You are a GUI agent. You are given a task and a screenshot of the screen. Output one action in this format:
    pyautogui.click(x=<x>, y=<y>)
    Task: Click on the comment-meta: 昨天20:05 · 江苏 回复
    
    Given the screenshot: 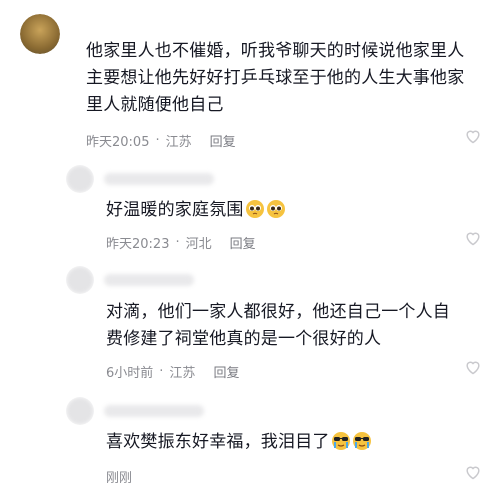 What is the action you would take?
    pyautogui.click(x=161, y=140)
    